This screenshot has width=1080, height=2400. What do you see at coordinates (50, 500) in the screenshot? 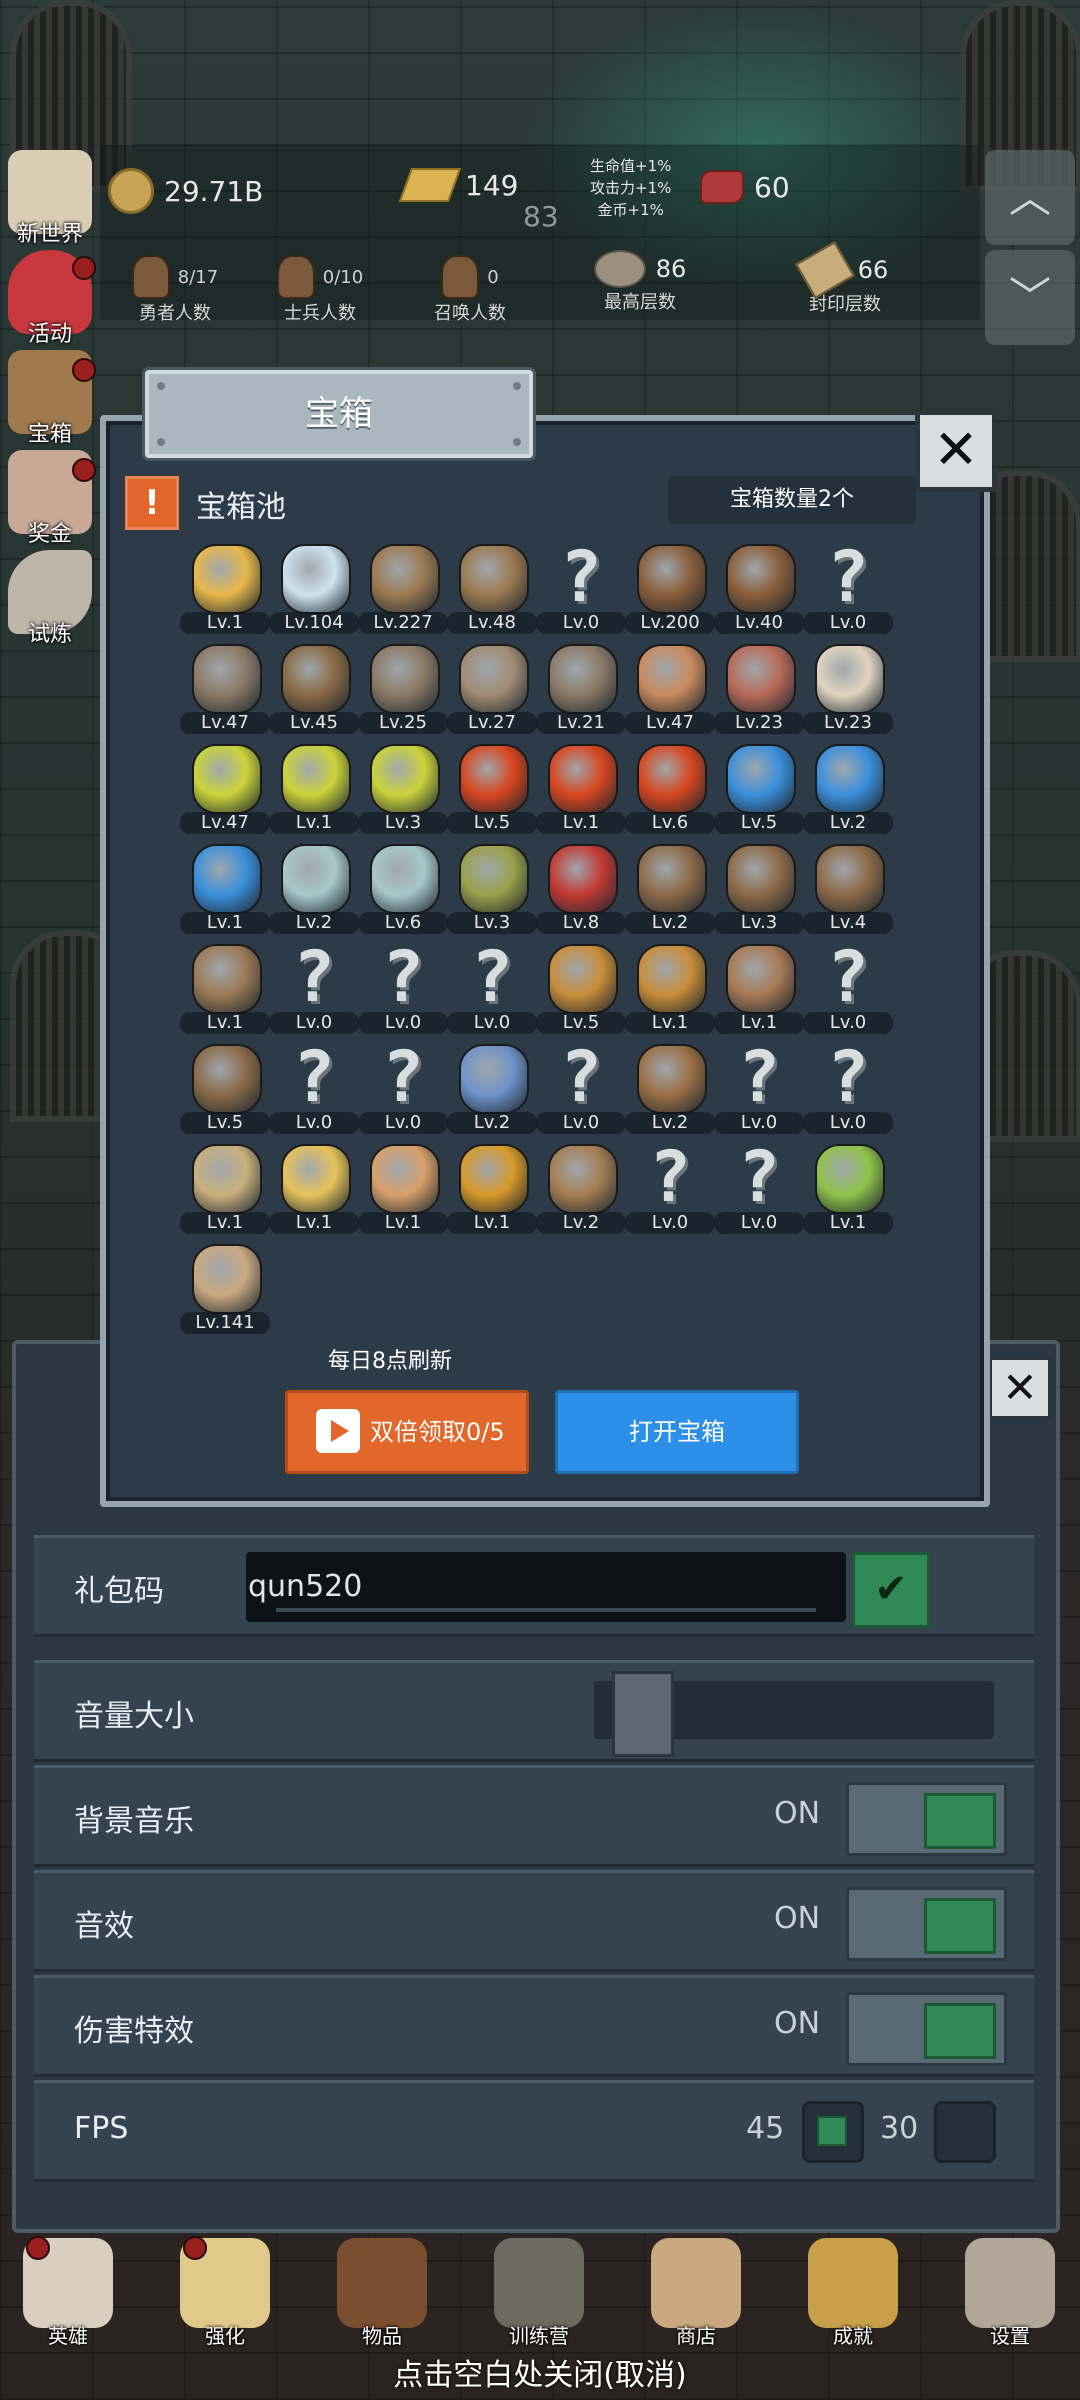
I see `side-item-bonus: 奖金` at bounding box center [50, 500].